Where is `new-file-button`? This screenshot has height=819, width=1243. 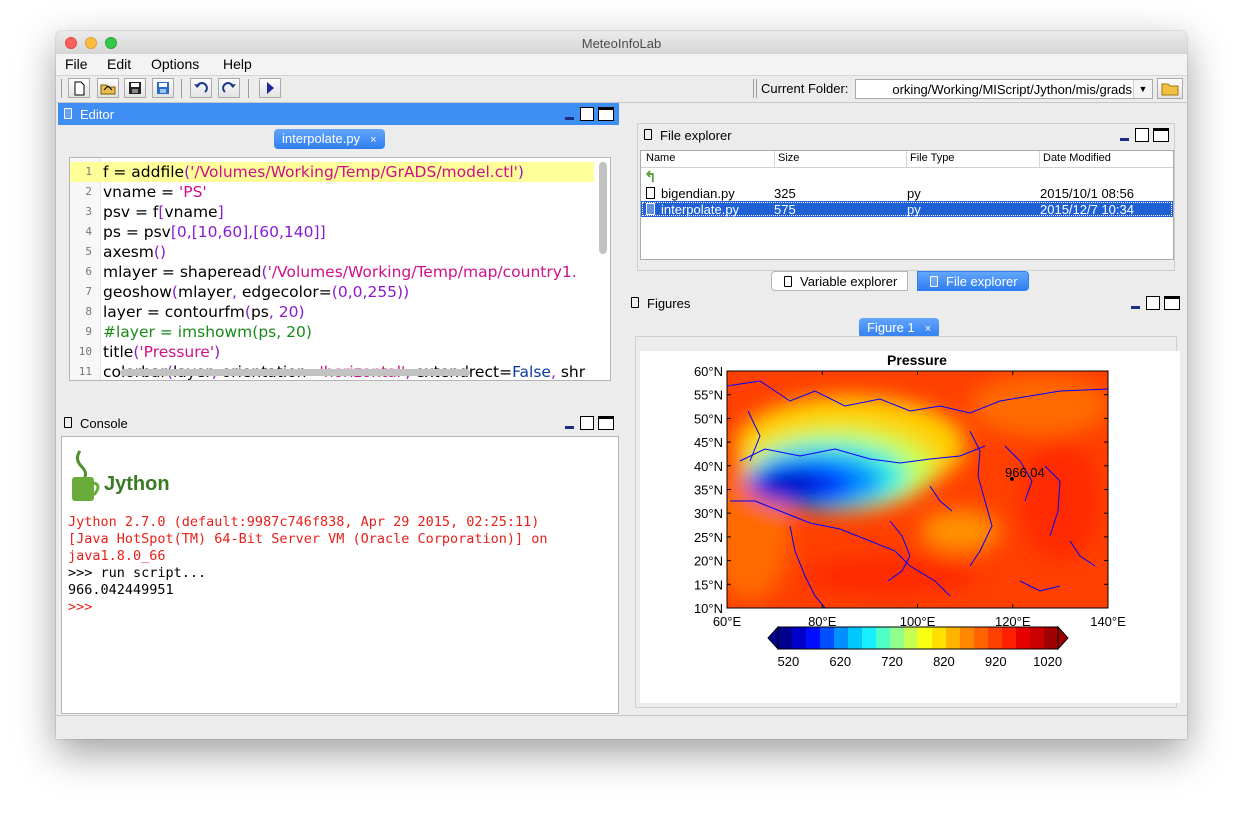
new-file-button is located at coordinates (79, 88).